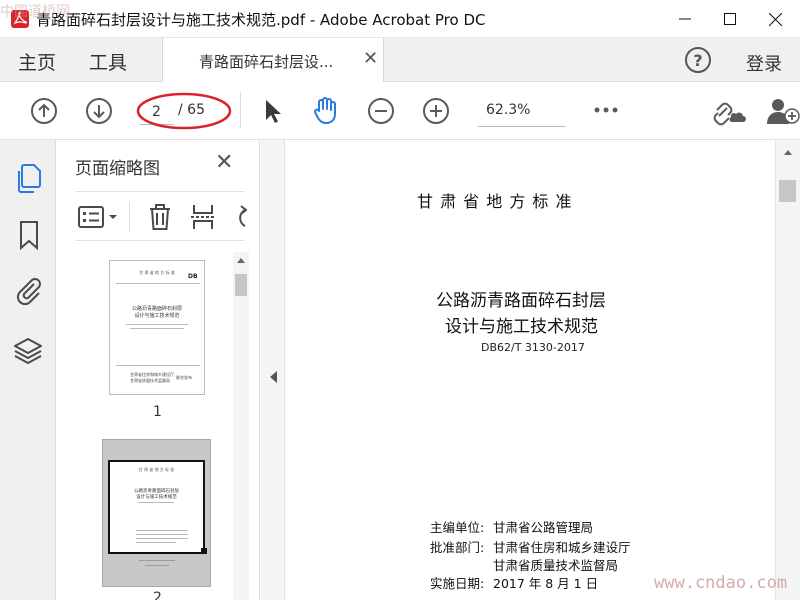 The image size is (800, 600). I want to click on thumb1-badge: DB, so click(193, 276).